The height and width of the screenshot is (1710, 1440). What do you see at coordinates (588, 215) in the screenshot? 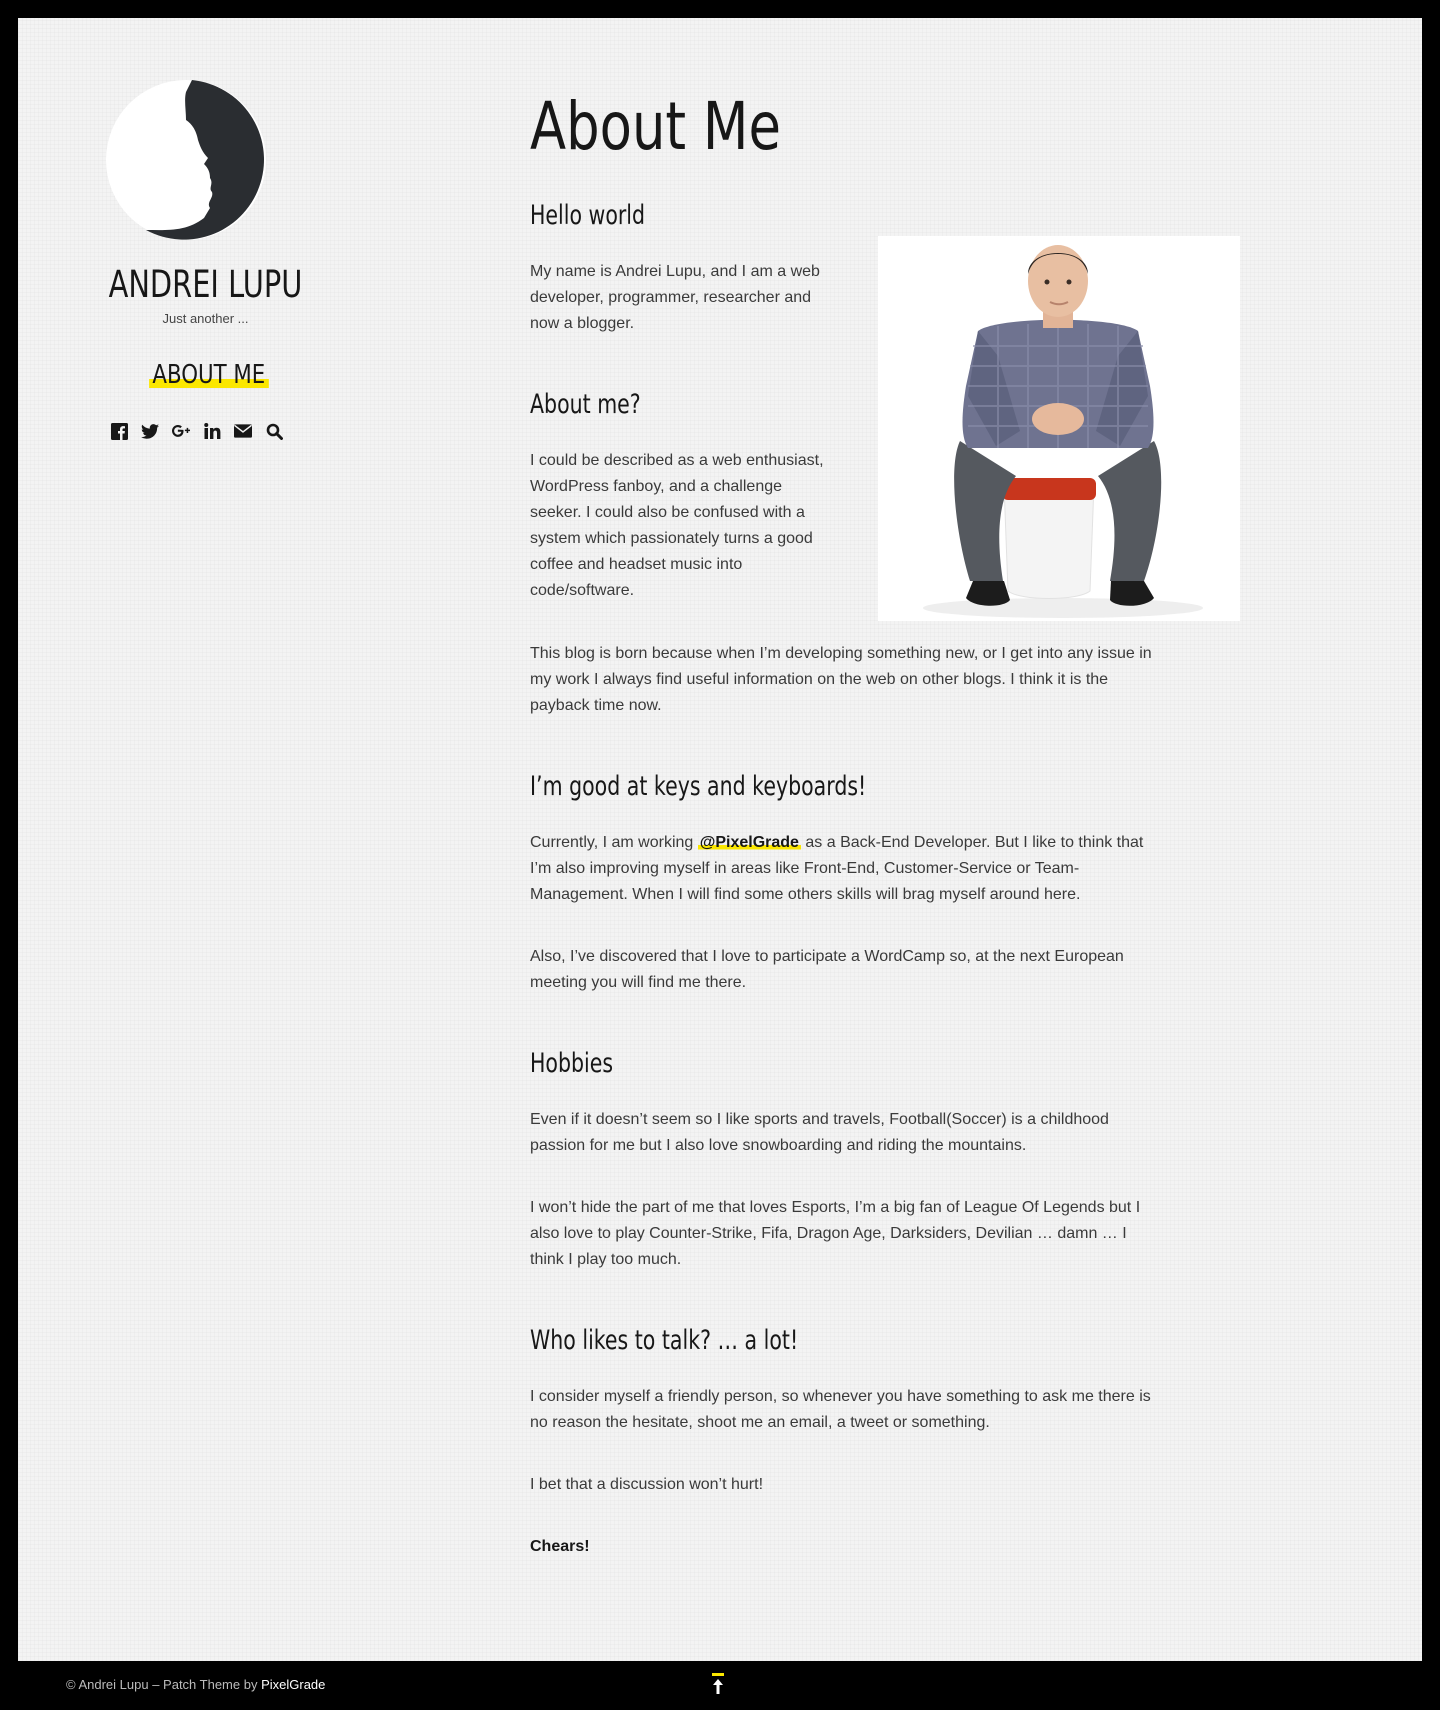
I see `heading-hello-world: Hello world` at bounding box center [588, 215].